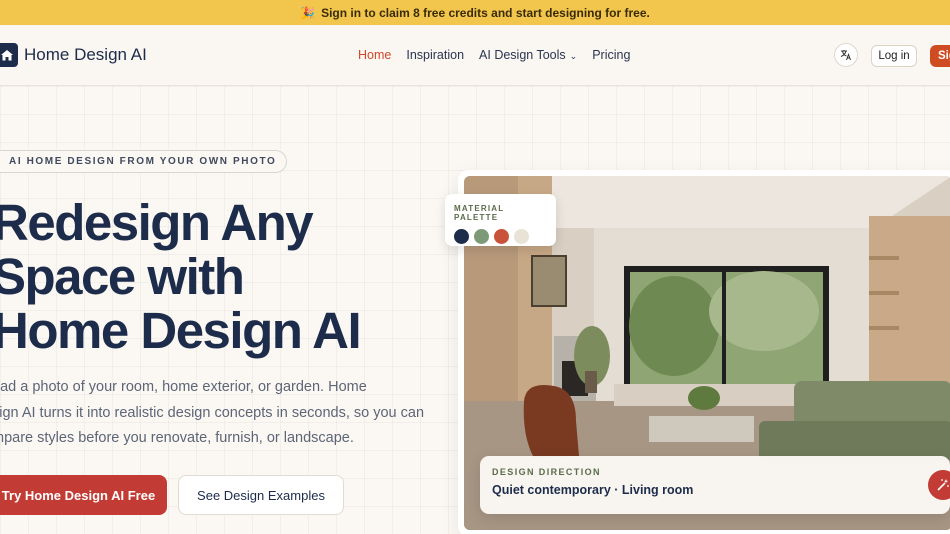 The width and height of the screenshot is (950, 534). I want to click on palette-title: MATERIAL PALETTE, so click(479, 213).